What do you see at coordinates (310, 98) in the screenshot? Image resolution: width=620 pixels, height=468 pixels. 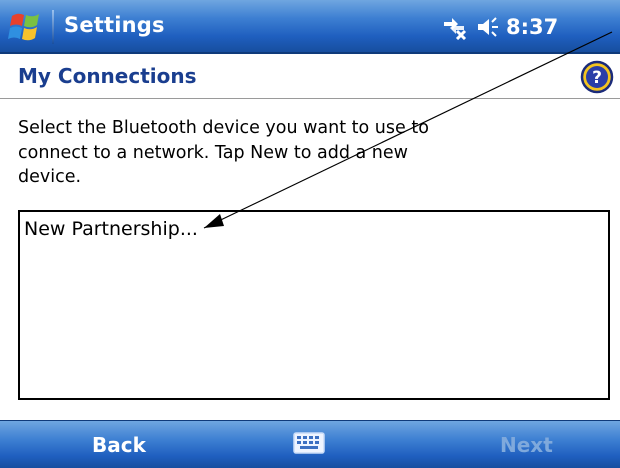 I see `header-divider` at bounding box center [310, 98].